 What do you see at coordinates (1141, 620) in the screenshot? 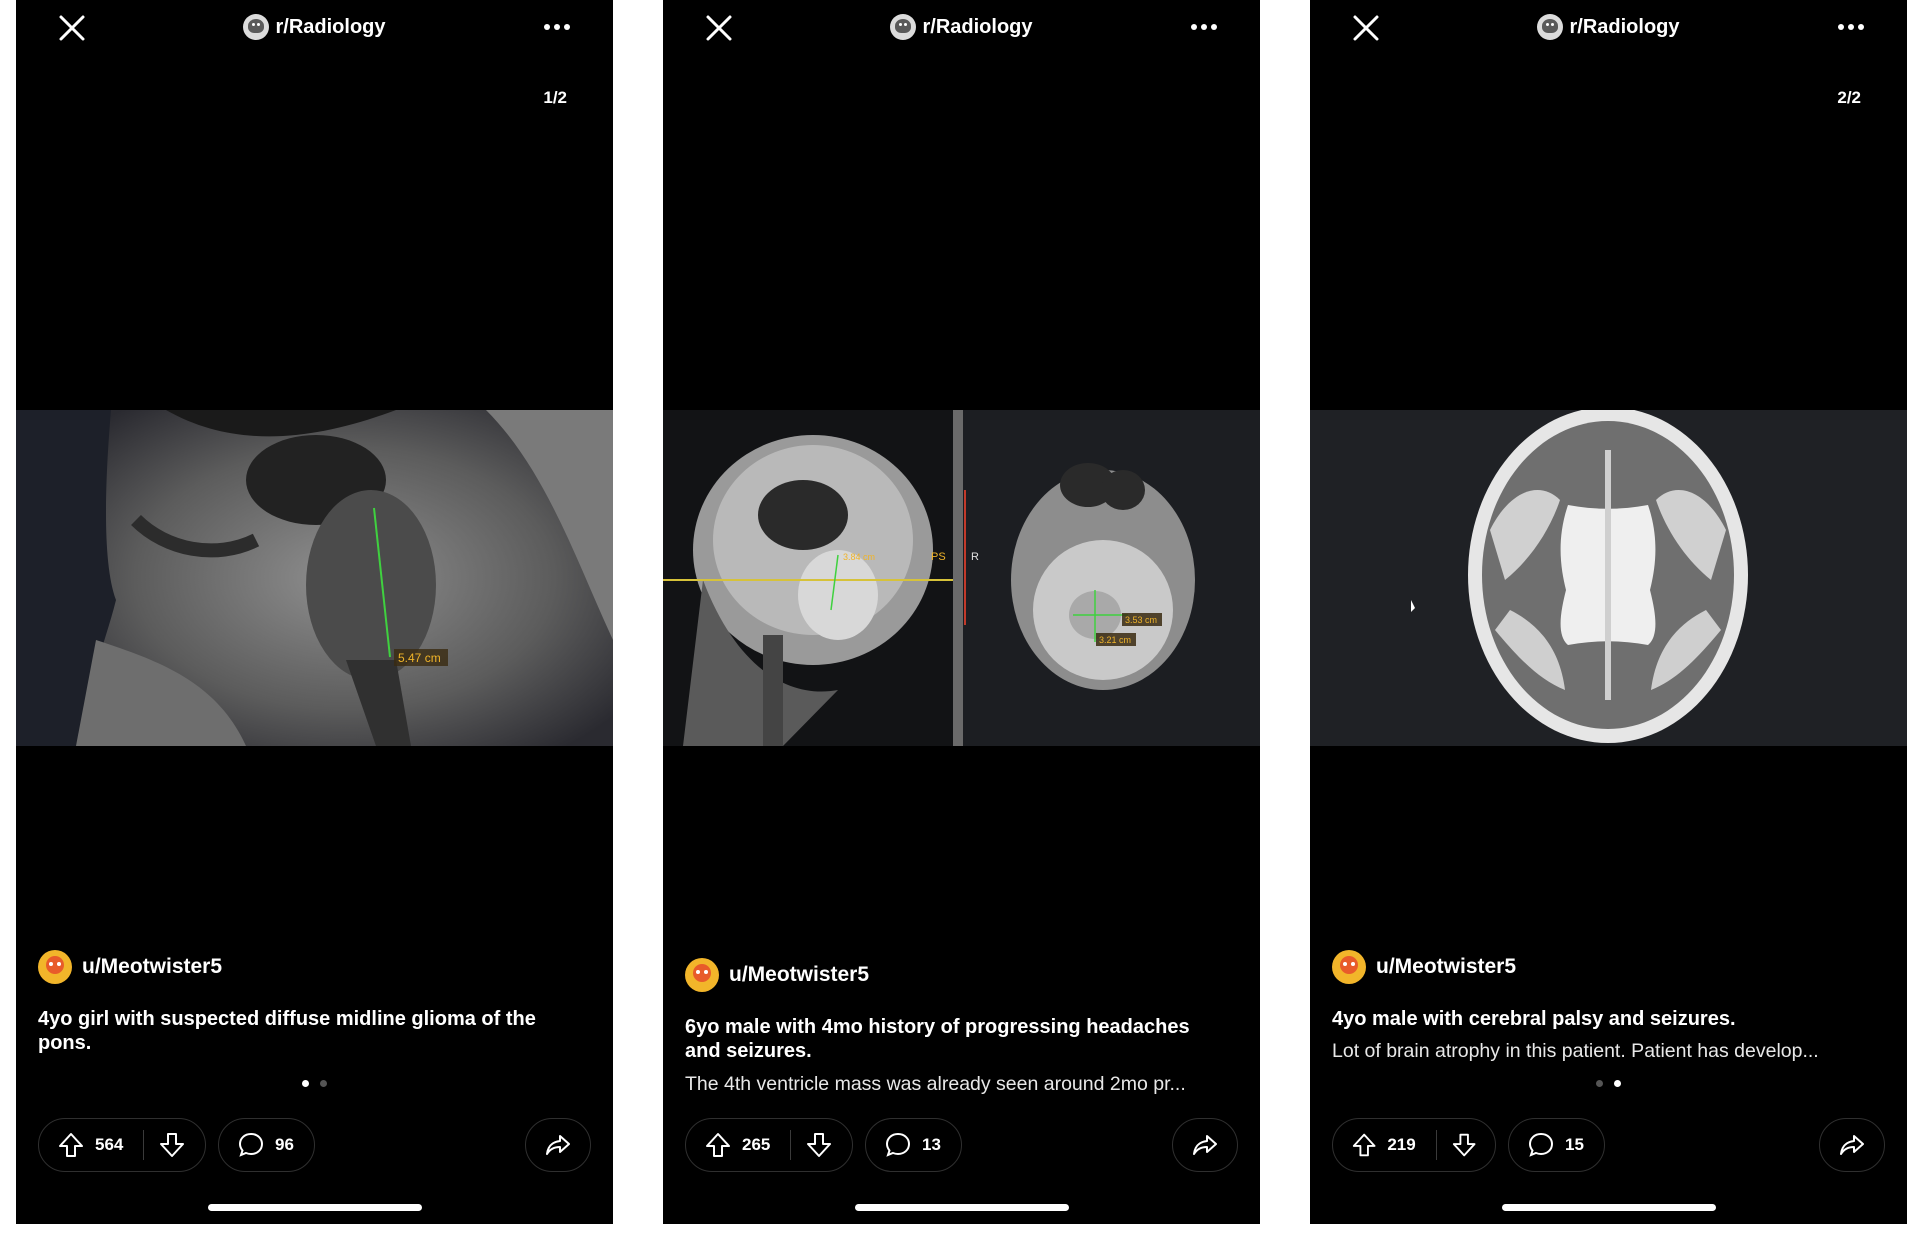
I see `measure-label: 3.53 cm` at bounding box center [1141, 620].